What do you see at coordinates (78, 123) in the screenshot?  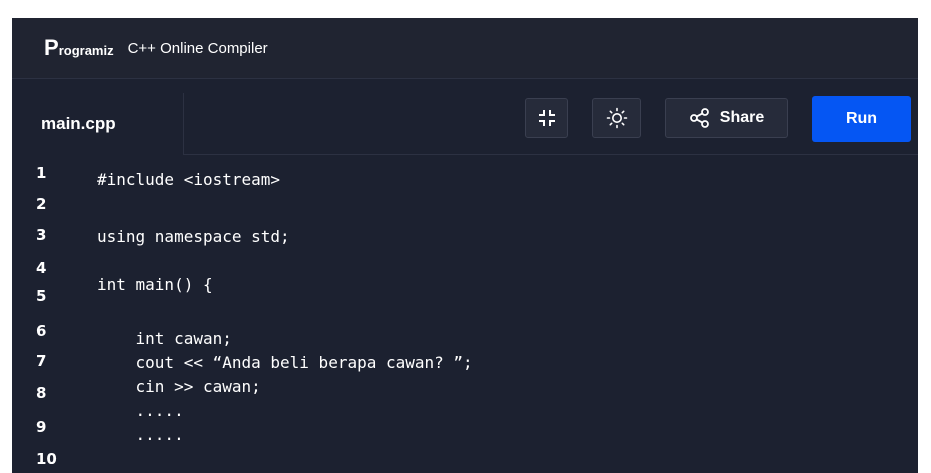 I see `tab-label: main.cpp` at bounding box center [78, 123].